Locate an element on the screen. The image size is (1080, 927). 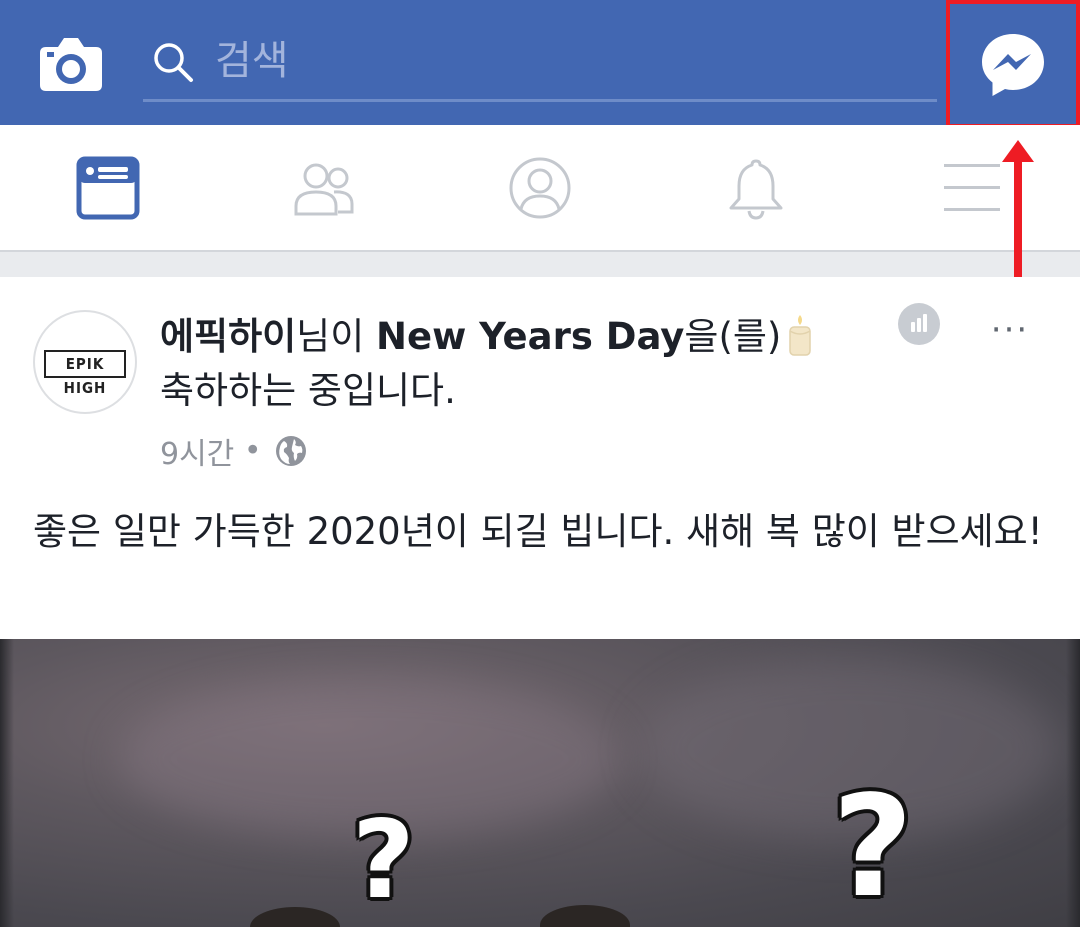
menu-icon is located at coordinates (972, 187).